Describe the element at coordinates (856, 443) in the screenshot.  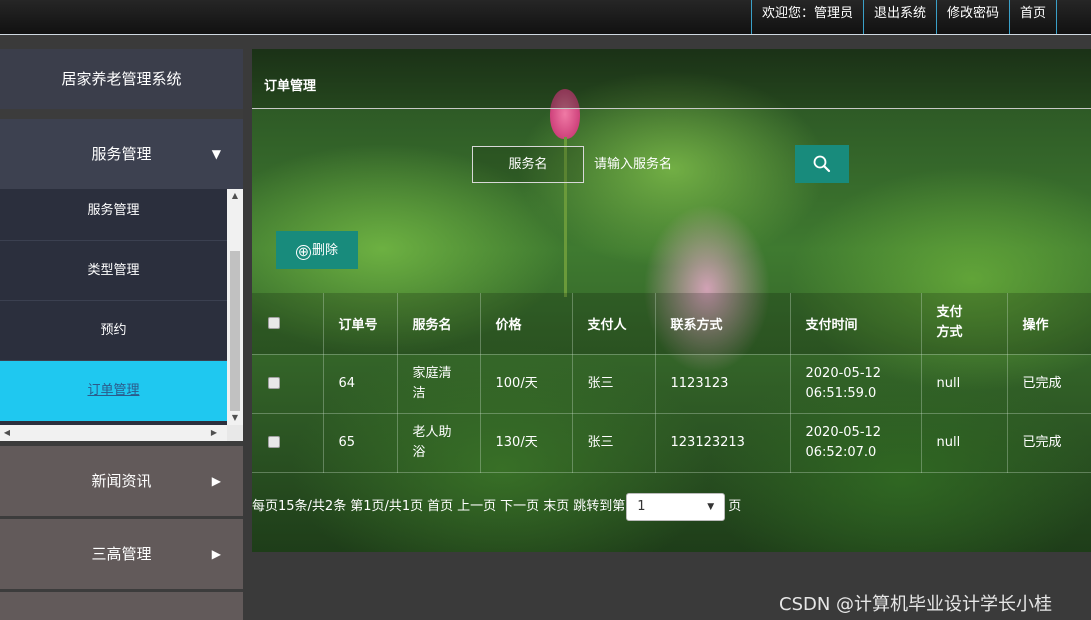
I see `pay-time-cell: 2020-05-12 06:52:07.0` at that location.